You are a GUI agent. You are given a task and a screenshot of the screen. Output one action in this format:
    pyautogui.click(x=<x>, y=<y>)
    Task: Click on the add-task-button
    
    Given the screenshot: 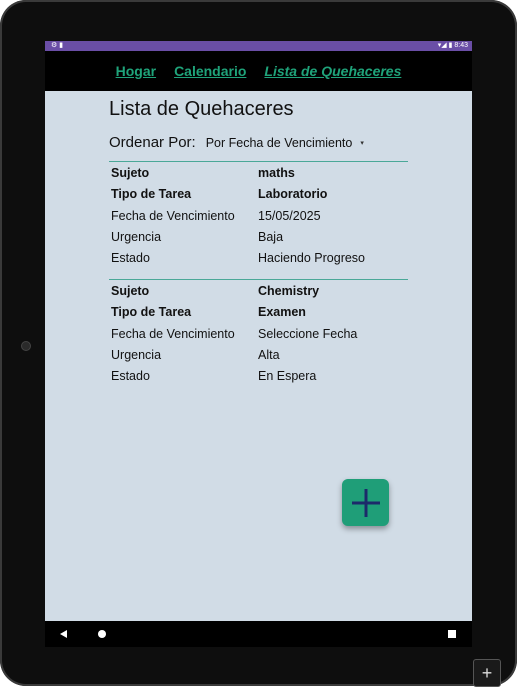 What is the action you would take?
    pyautogui.click(x=365, y=502)
    